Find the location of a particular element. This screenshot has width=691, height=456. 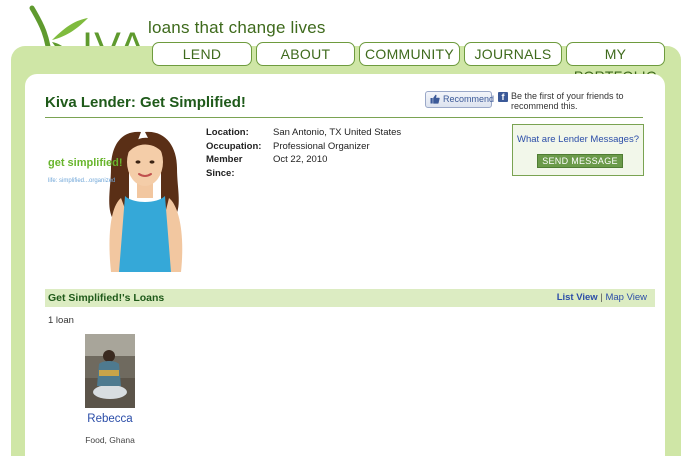

profile-image-subtitle: life: simplified...organized is located at coordinates (82, 181).